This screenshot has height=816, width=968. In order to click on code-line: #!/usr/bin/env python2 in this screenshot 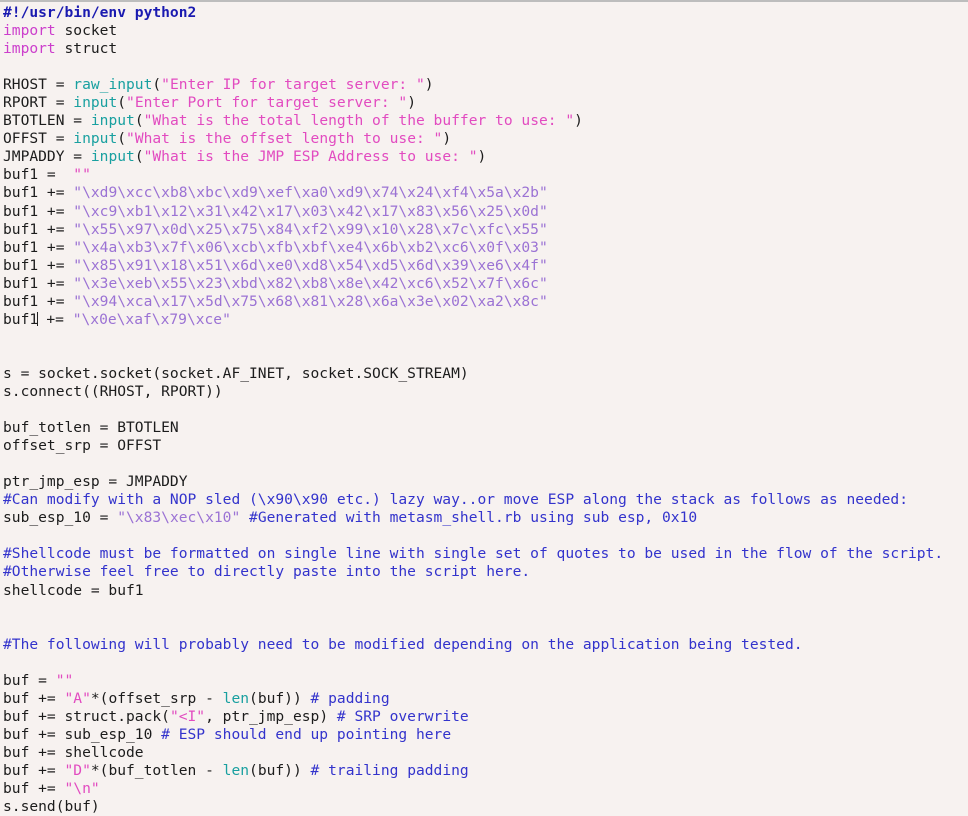, I will do `click(485, 13)`.